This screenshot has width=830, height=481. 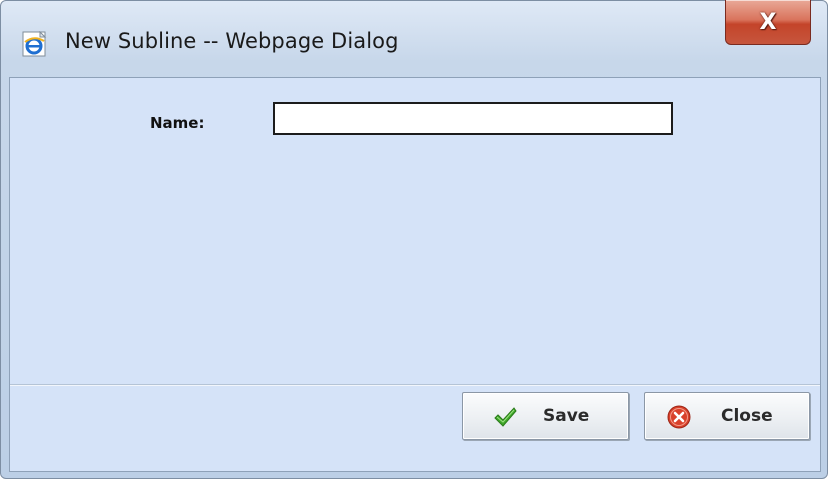 What do you see at coordinates (679, 417) in the screenshot?
I see `error-circle-icon` at bounding box center [679, 417].